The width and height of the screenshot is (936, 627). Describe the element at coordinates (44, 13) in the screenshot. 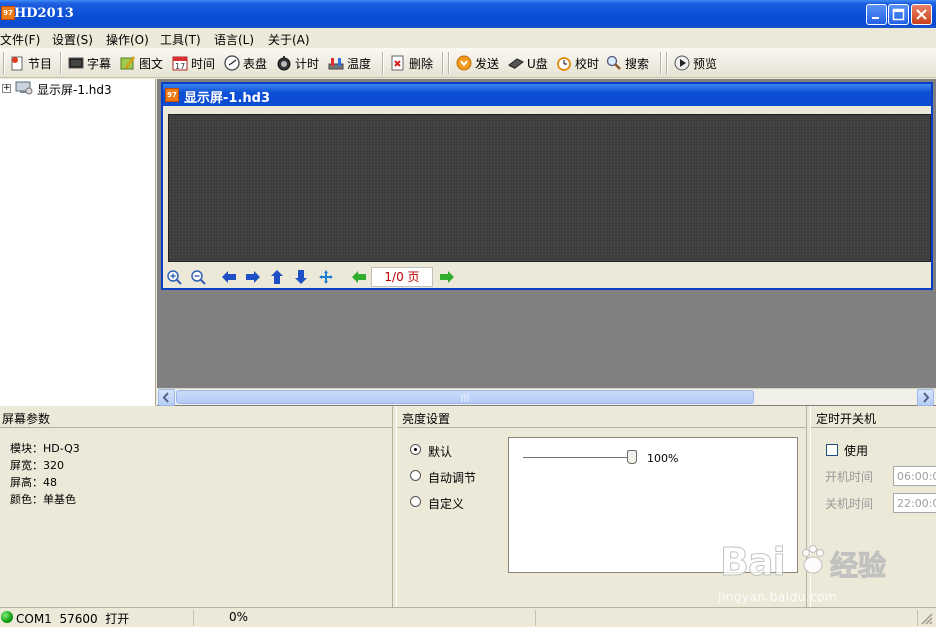

I see `window-title: HD2013` at that location.